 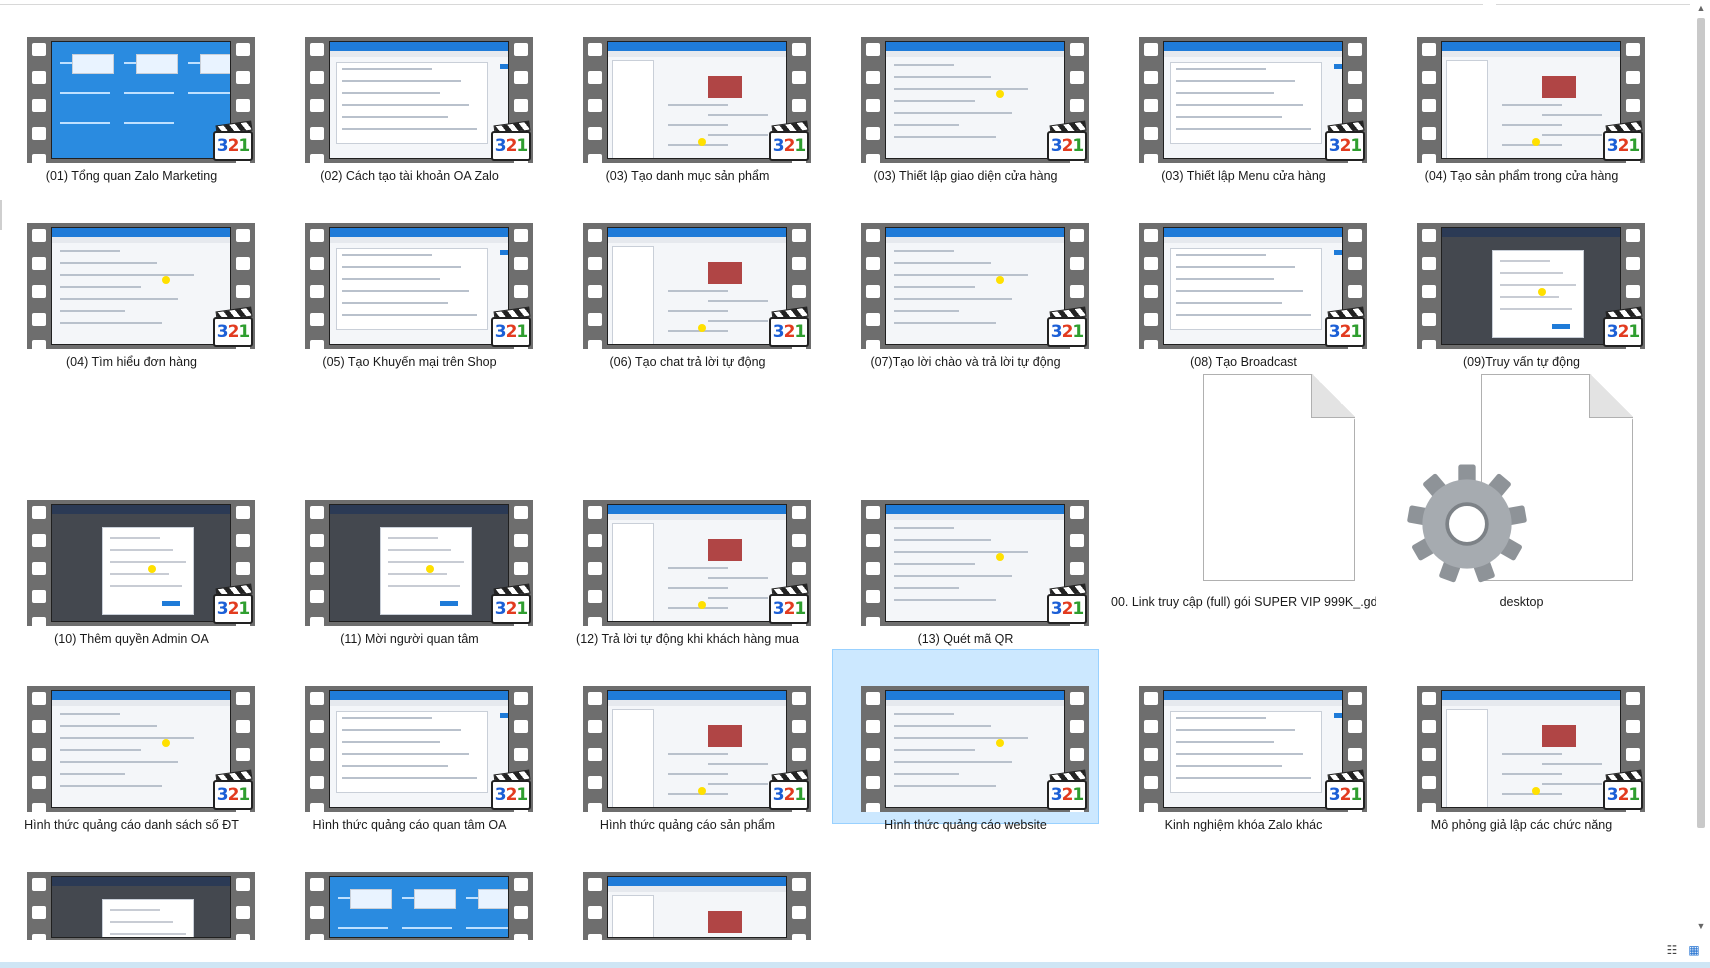 What do you see at coordinates (687, 91) in the screenshot?
I see `file-item: 321 (03) Tạo danh mục sản phẩm` at bounding box center [687, 91].